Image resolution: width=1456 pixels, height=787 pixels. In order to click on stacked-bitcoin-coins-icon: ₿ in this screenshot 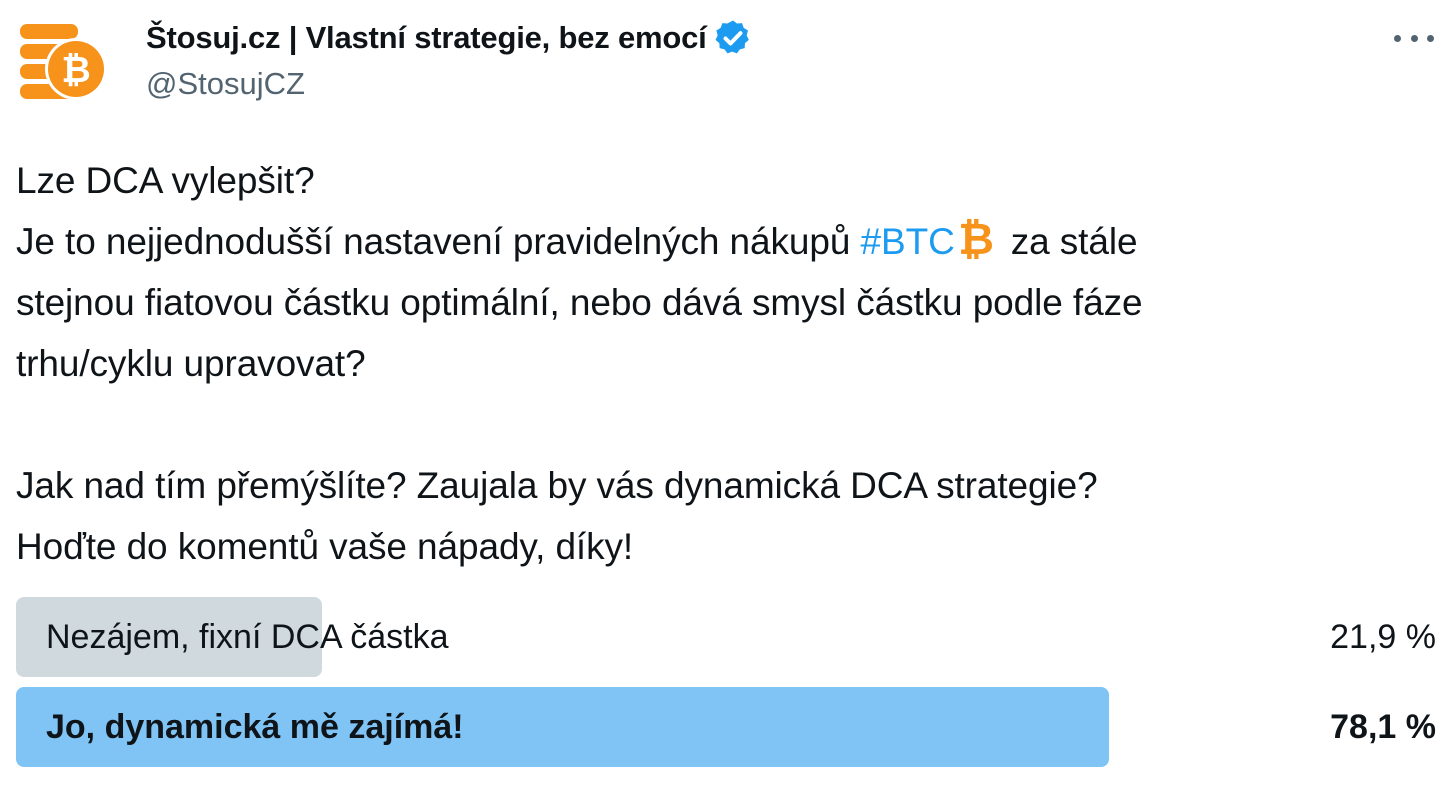, I will do `click(63, 62)`.